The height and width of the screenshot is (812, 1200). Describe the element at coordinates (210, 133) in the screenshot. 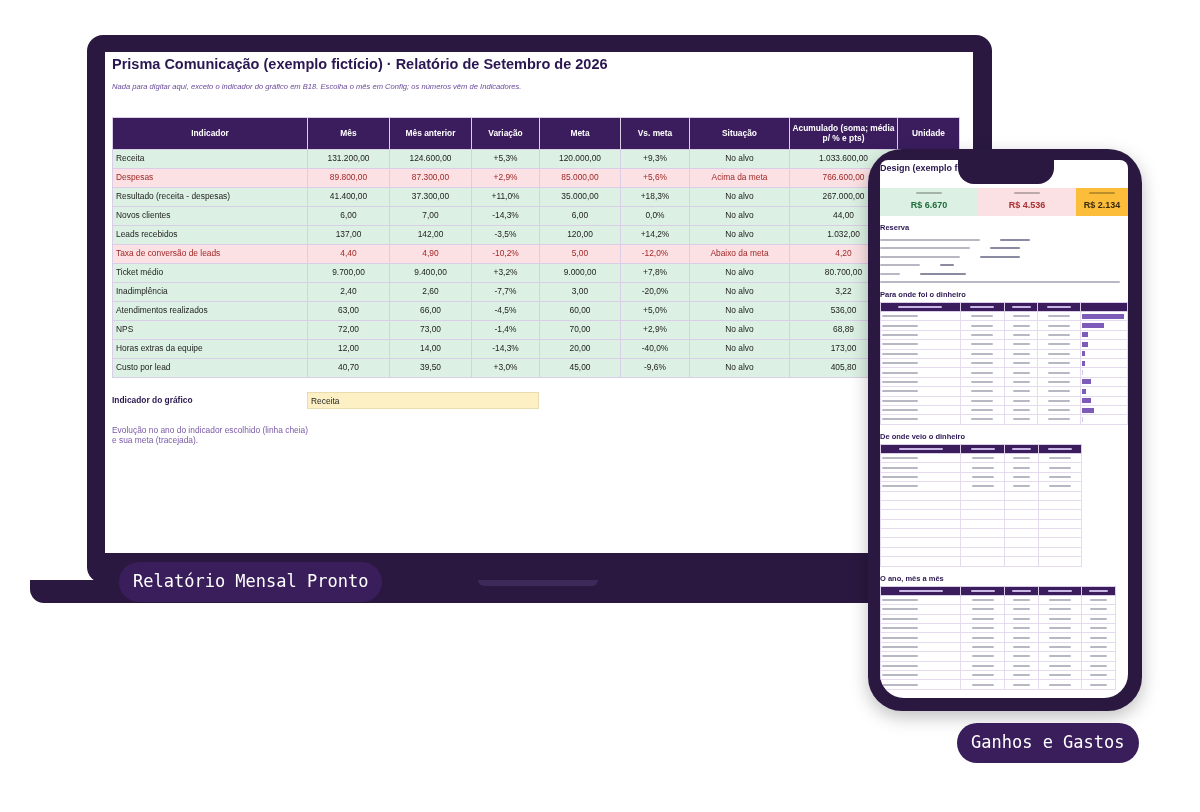

I see `column-header: Indicador` at that location.